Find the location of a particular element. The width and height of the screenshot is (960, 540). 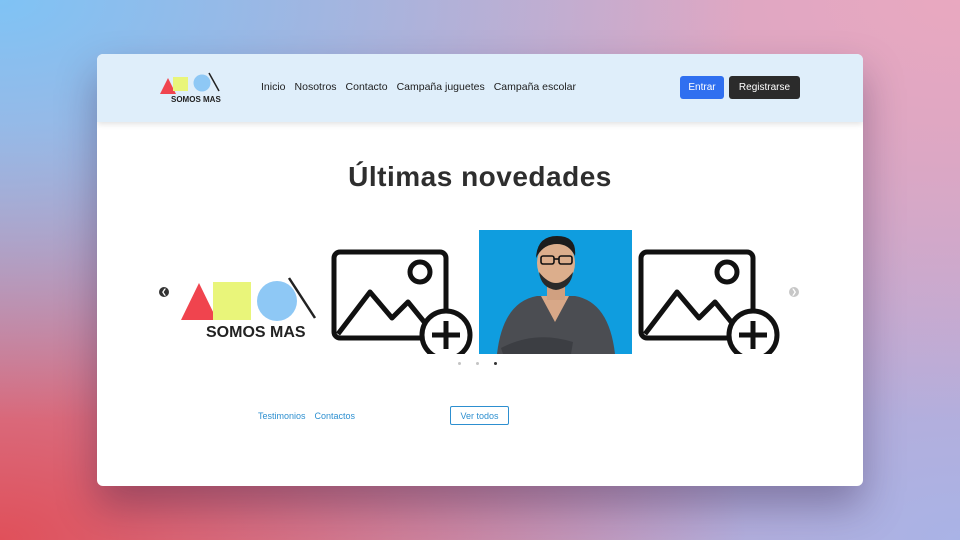

nav-link-contacto: Contacto is located at coordinates (367, 87).